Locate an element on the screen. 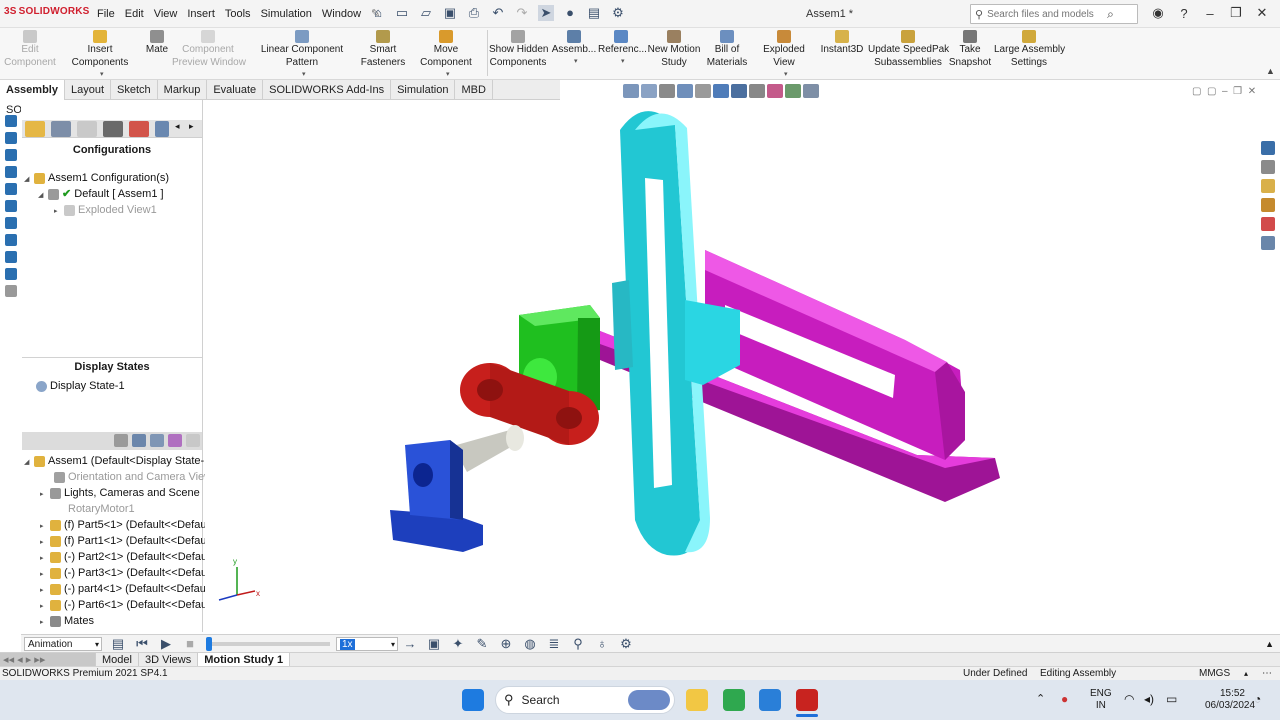 The width and height of the screenshot is (1280, 720). clock: 15:52 06/03/2024 is located at coordinates (1230, 700).